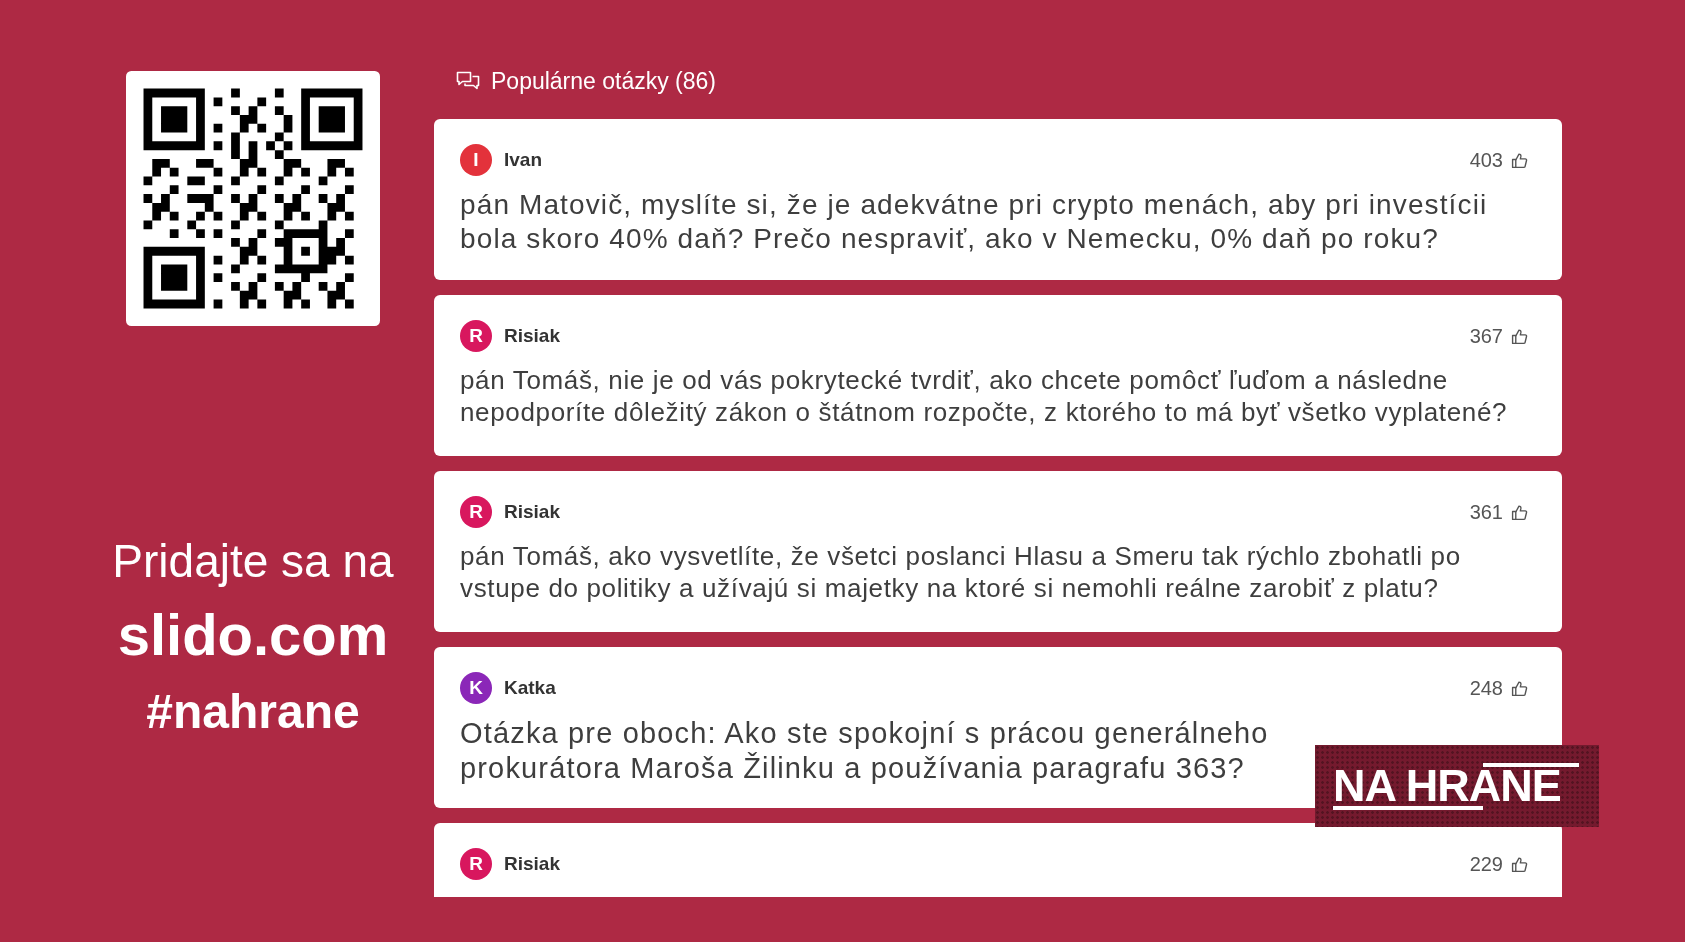 Image resolution: width=1685 pixels, height=942 pixels. I want to click on join-prompt: Pridajte sa na, so click(253, 561).